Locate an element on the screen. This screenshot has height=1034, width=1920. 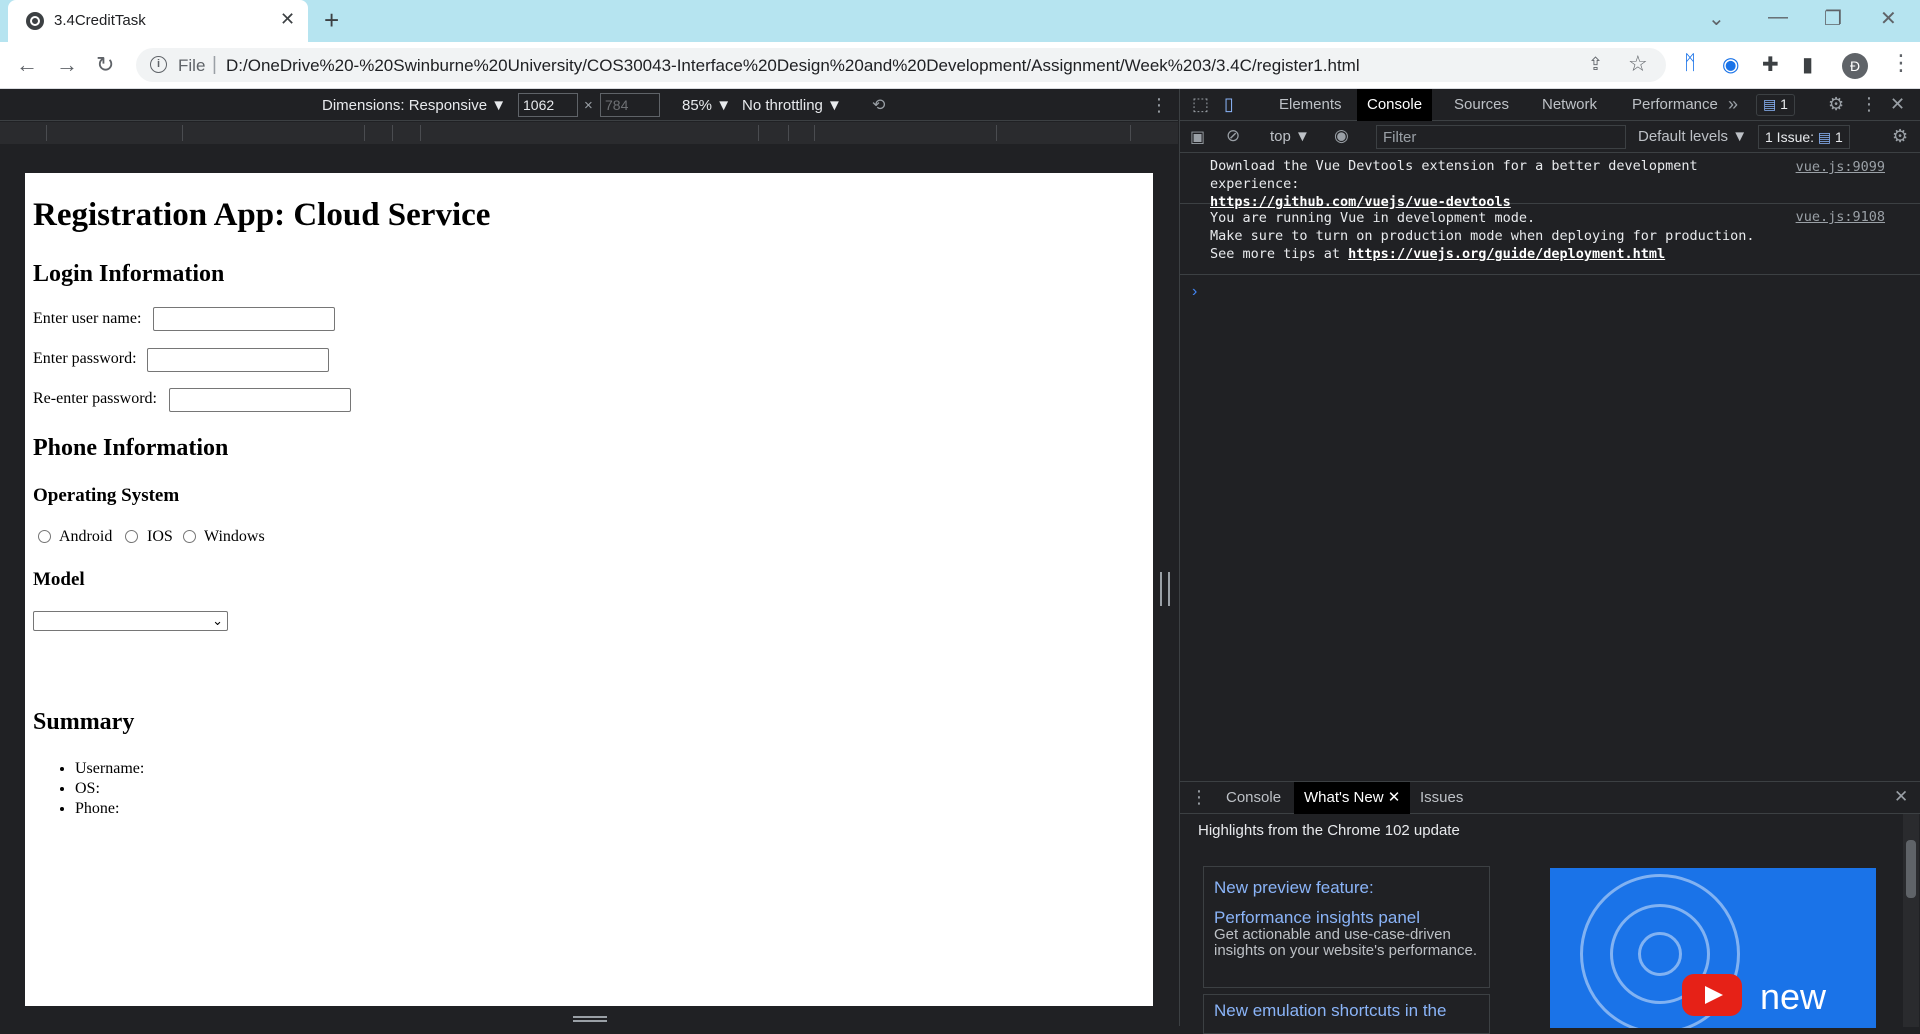
drawer-tab-whats-new: What's New ✕ is located at coordinates (1352, 798).